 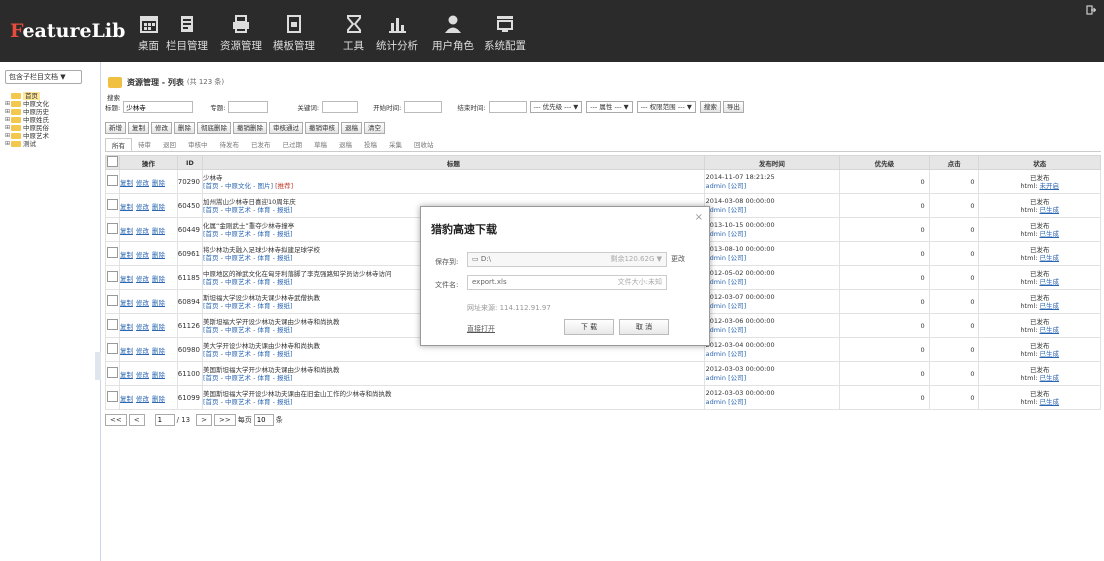 What do you see at coordinates (27, 104) in the screenshot?
I see `tree-node: ⊞ 中原文化` at bounding box center [27, 104].